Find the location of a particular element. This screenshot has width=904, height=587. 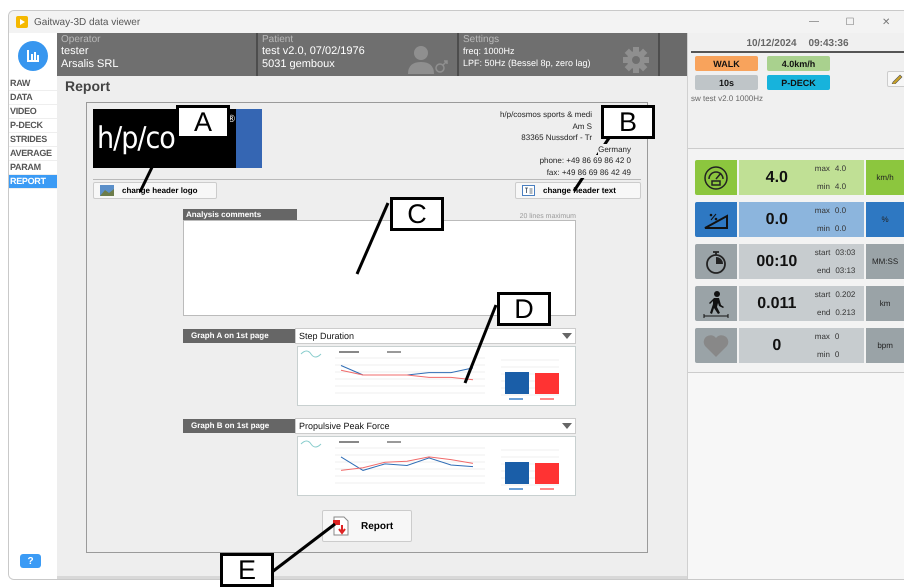

graph-dropdown: Propulsive Peak Force is located at coordinates (435, 426).